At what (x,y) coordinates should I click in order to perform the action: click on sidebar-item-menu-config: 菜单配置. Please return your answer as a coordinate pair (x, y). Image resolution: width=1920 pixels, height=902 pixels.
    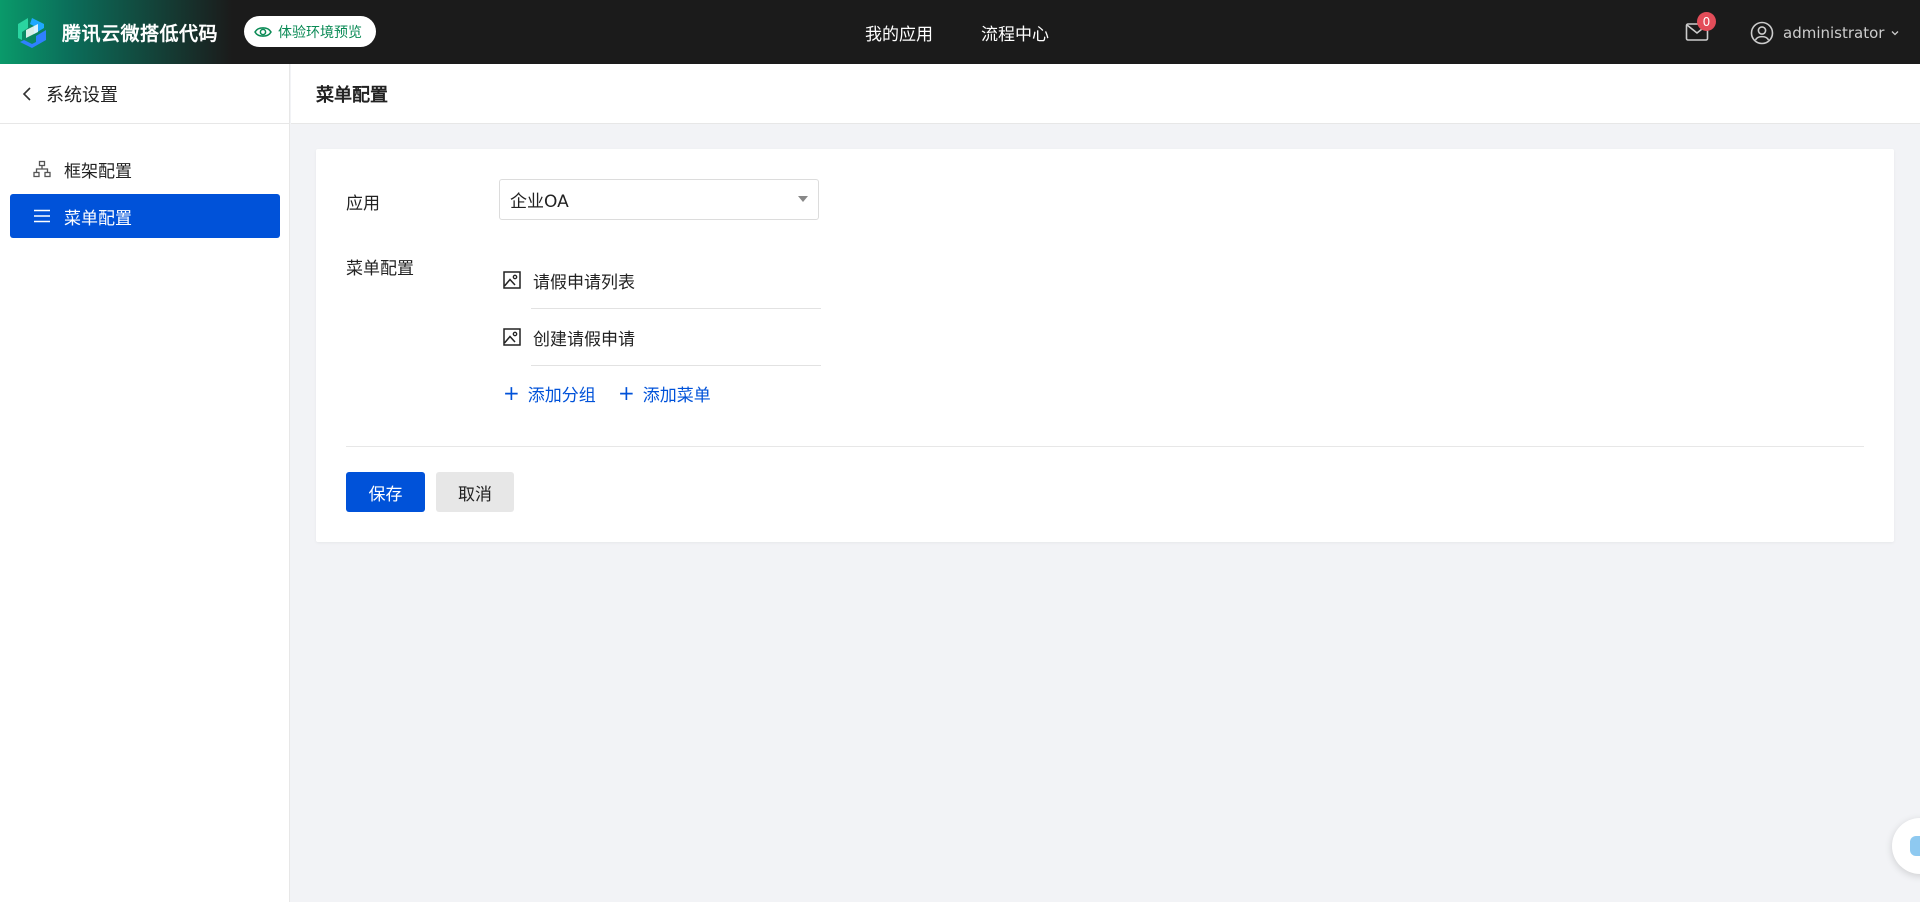
    Looking at the image, I should click on (145, 216).